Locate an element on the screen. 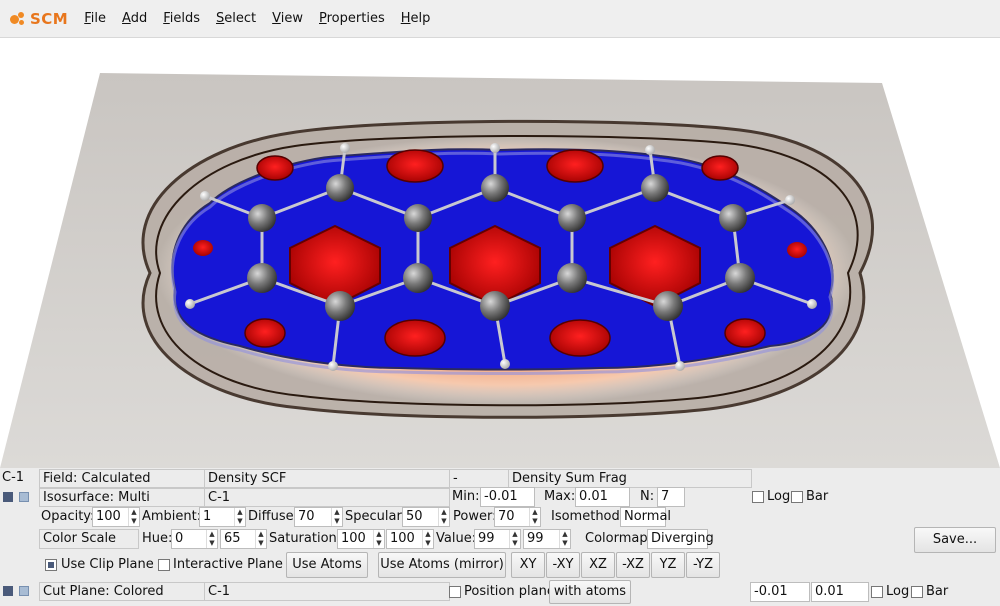  value-max-value: 99 is located at coordinates (535, 538).